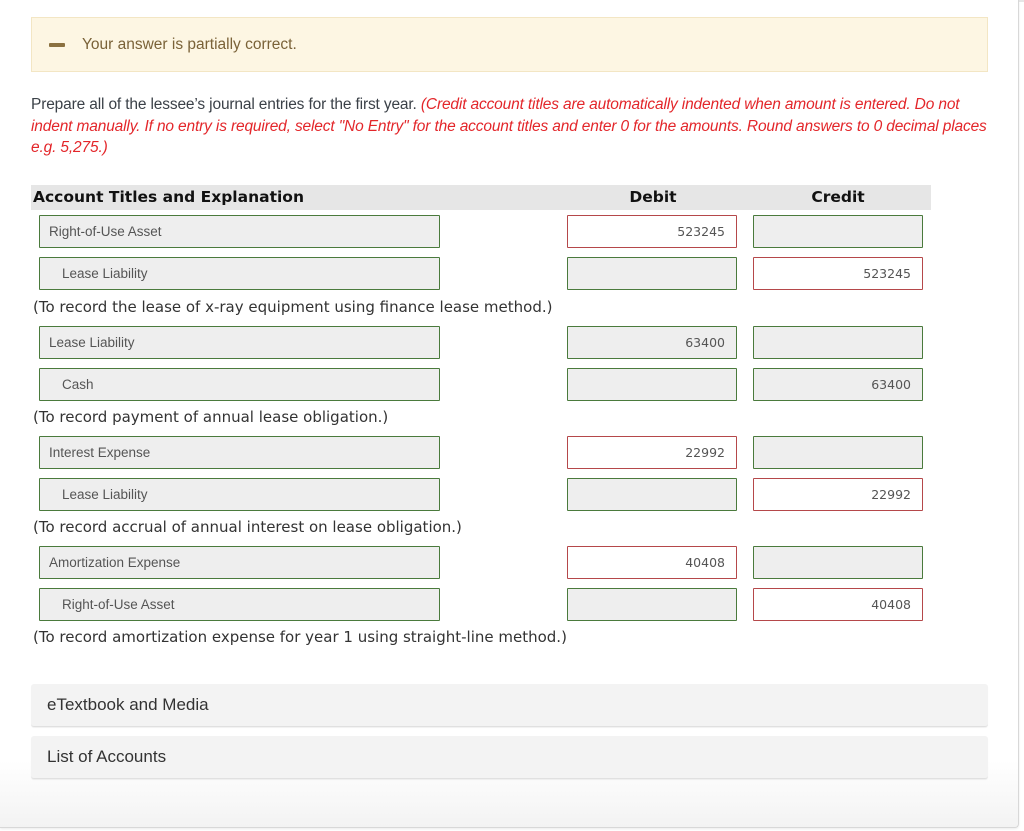 The height and width of the screenshot is (831, 1024). I want to click on journal-line: Lease Liability 22992, so click(512, 494).